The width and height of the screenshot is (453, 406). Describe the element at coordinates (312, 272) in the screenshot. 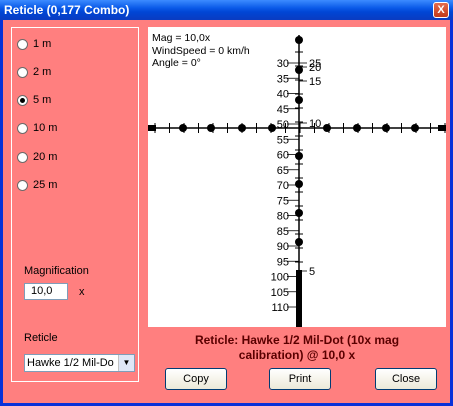

I see `range-label: 5` at that location.